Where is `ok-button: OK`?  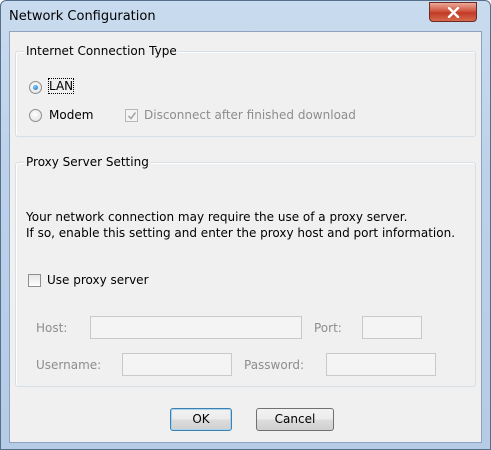
ok-button: OK is located at coordinates (201, 419).